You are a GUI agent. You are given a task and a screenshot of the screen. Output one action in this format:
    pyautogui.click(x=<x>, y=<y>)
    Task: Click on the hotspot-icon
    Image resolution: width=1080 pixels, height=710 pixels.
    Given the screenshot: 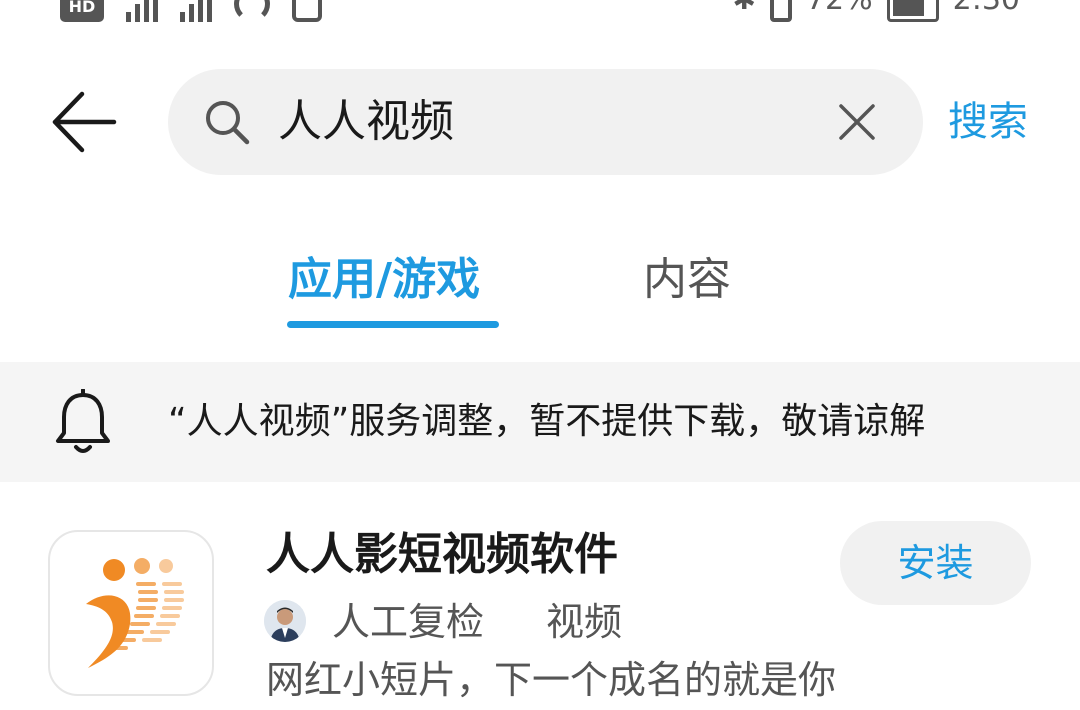 What is the action you would take?
    pyautogui.click(x=252, y=11)
    